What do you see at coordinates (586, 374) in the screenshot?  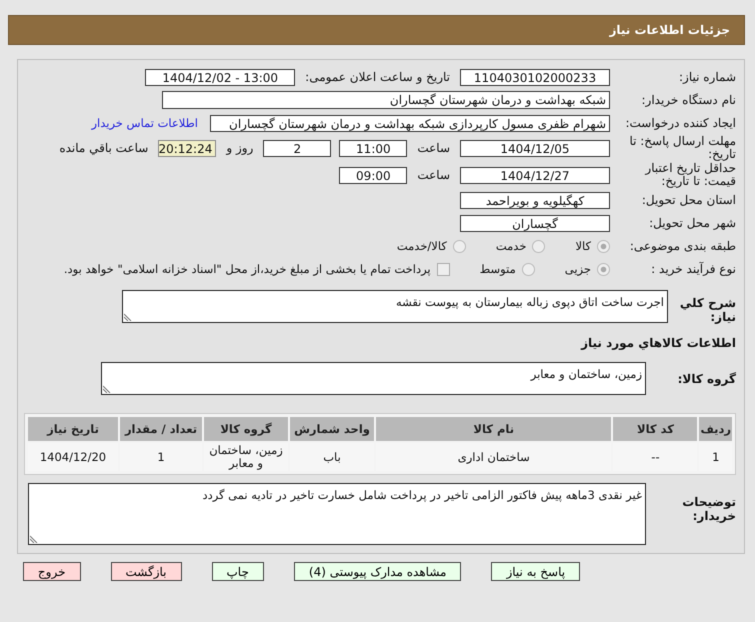 I see `text-area-value: زمین، ساختمان و معابر` at bounding box center [586, 374].